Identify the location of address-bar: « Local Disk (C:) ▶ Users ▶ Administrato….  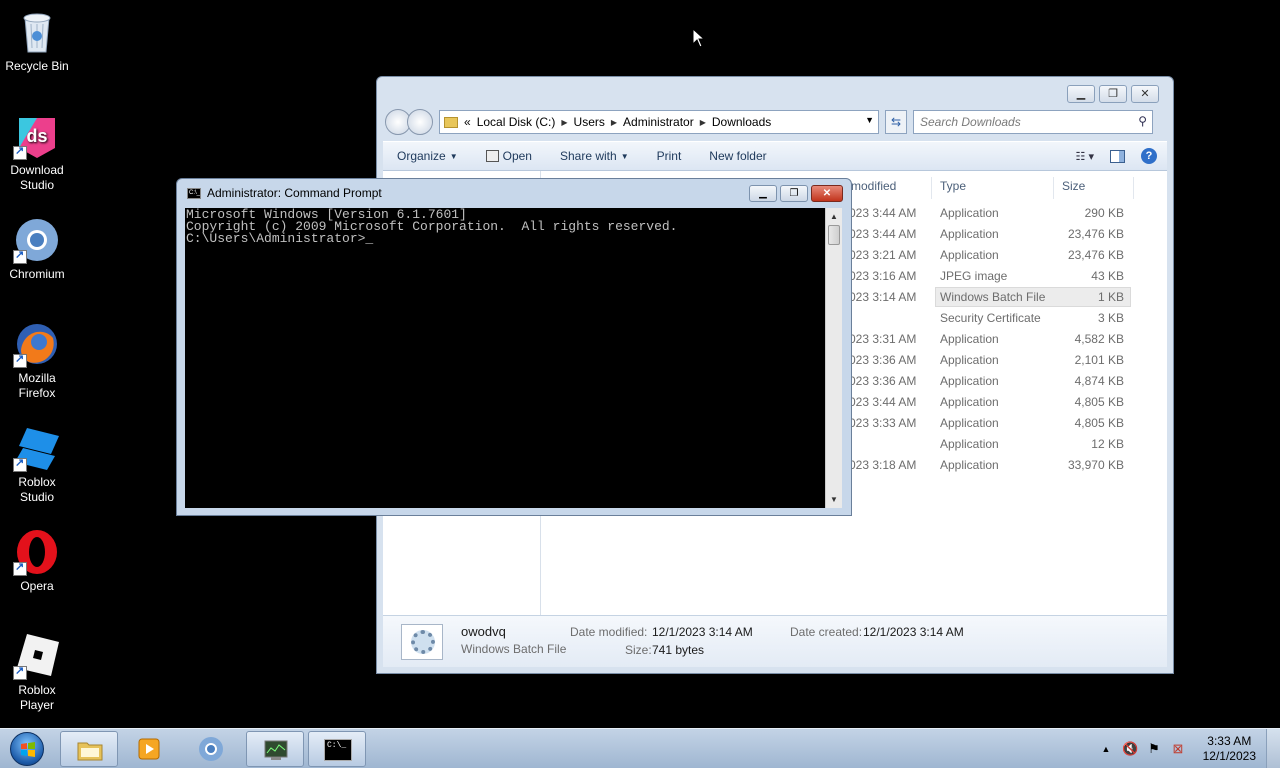
(659, 122).